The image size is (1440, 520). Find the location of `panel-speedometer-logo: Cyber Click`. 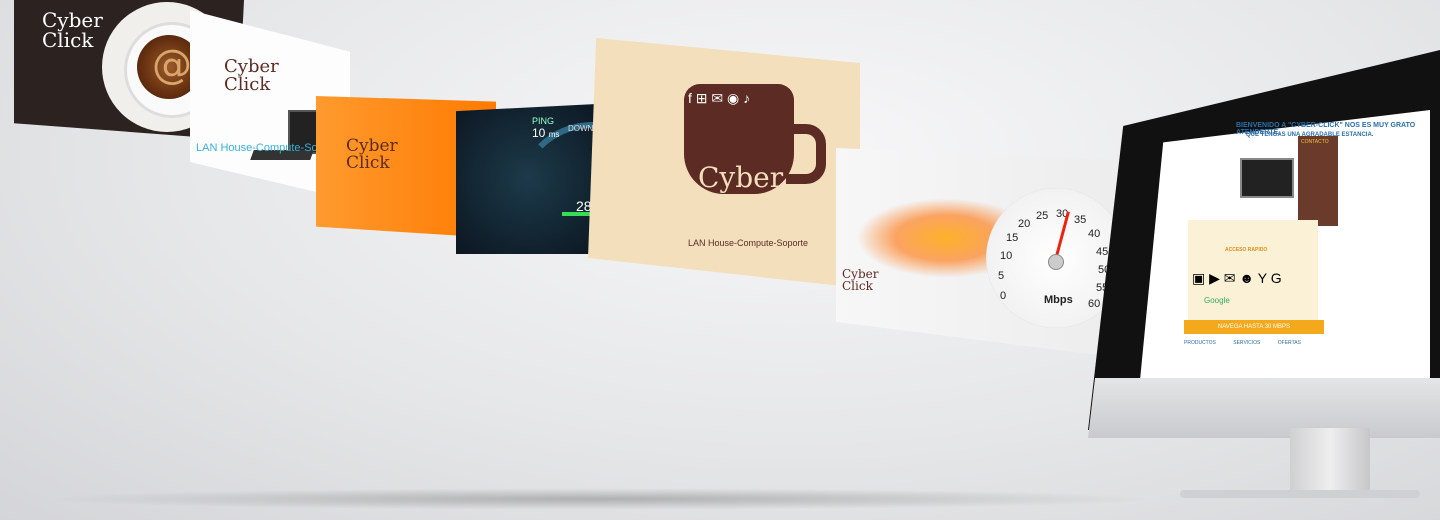

panel-speedometer-logo: Cyber Click is located at coordinates (860, 280).